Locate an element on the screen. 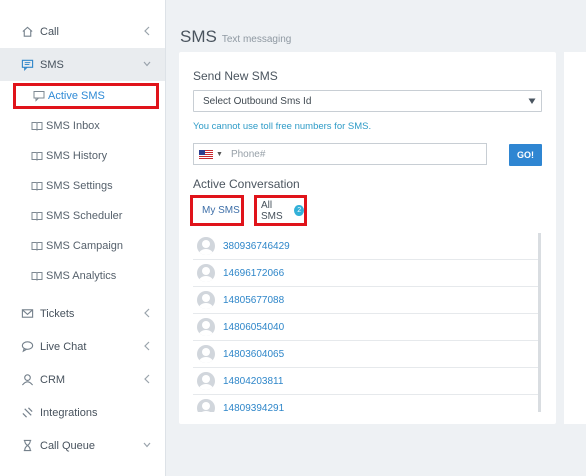 This screenshot has height=476, width=586. outbound-sms-id-select: Select Outbound Sms Id is located at coordinates (367, 101).